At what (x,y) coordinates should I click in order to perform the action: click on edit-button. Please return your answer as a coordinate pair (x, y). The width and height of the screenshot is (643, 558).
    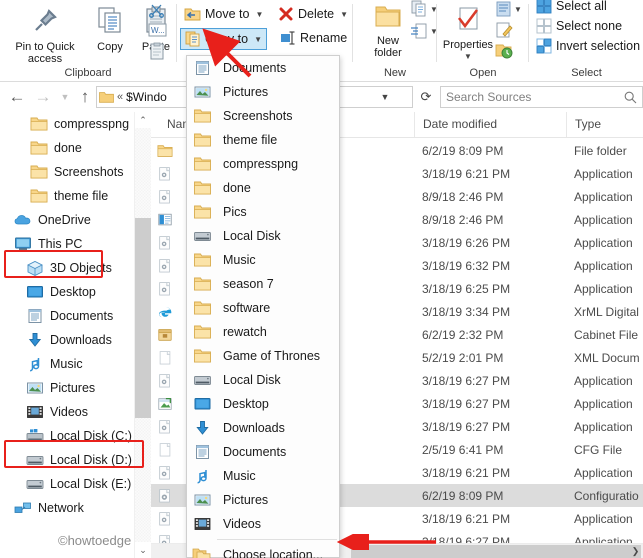
    Looking at the image, I should click on (504, 31).